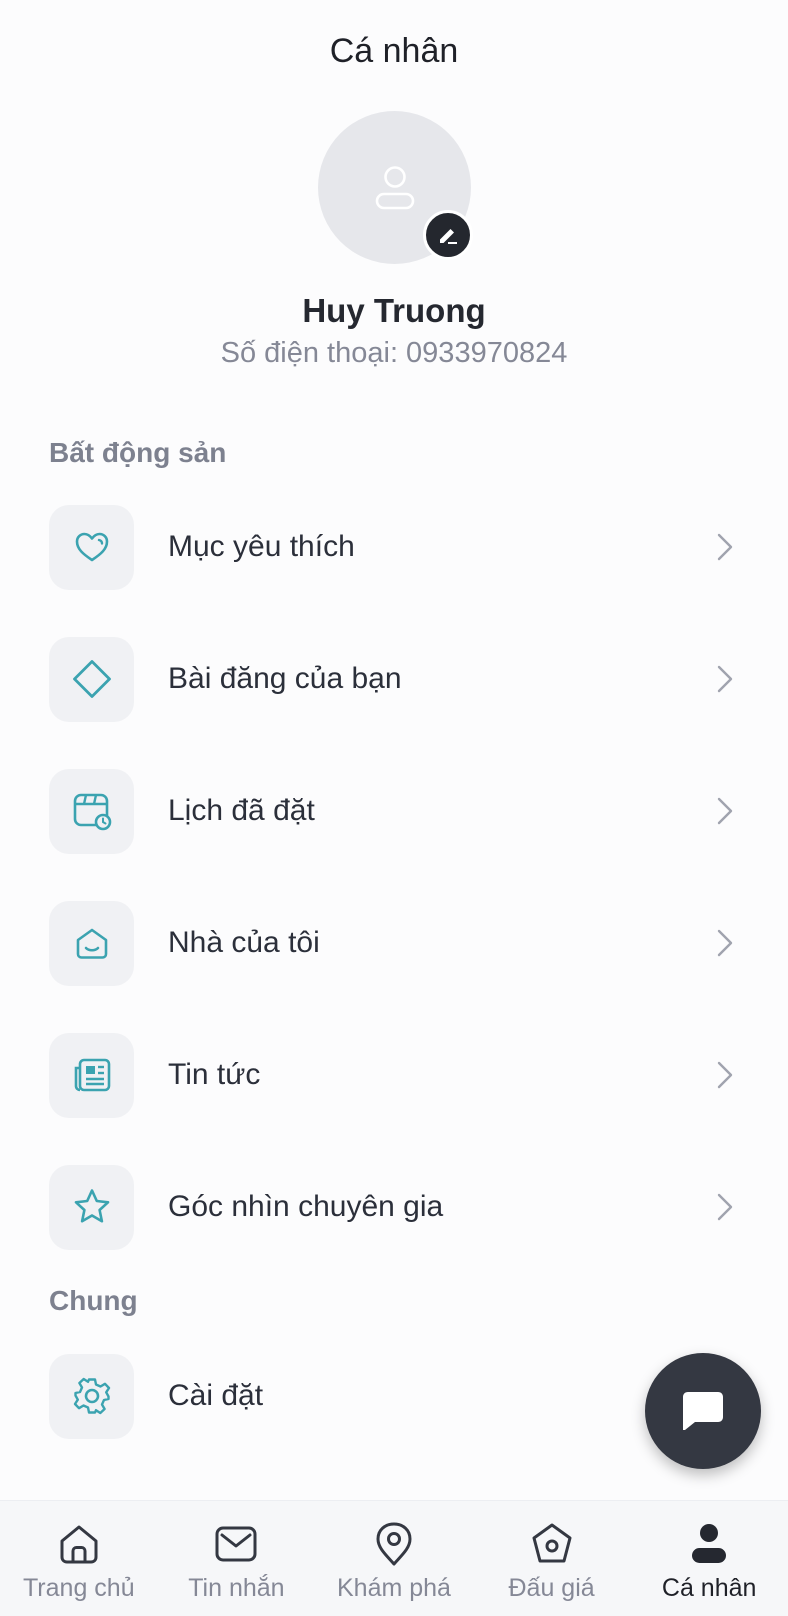  I want to click on nav-label: Cá nhân, so click(709, 1588).